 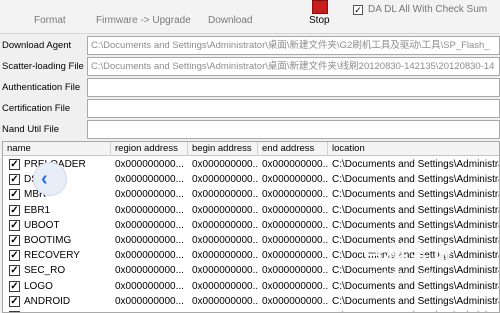 I want to click on checksum-checkbox: ✓, so click(x=358, y=10).